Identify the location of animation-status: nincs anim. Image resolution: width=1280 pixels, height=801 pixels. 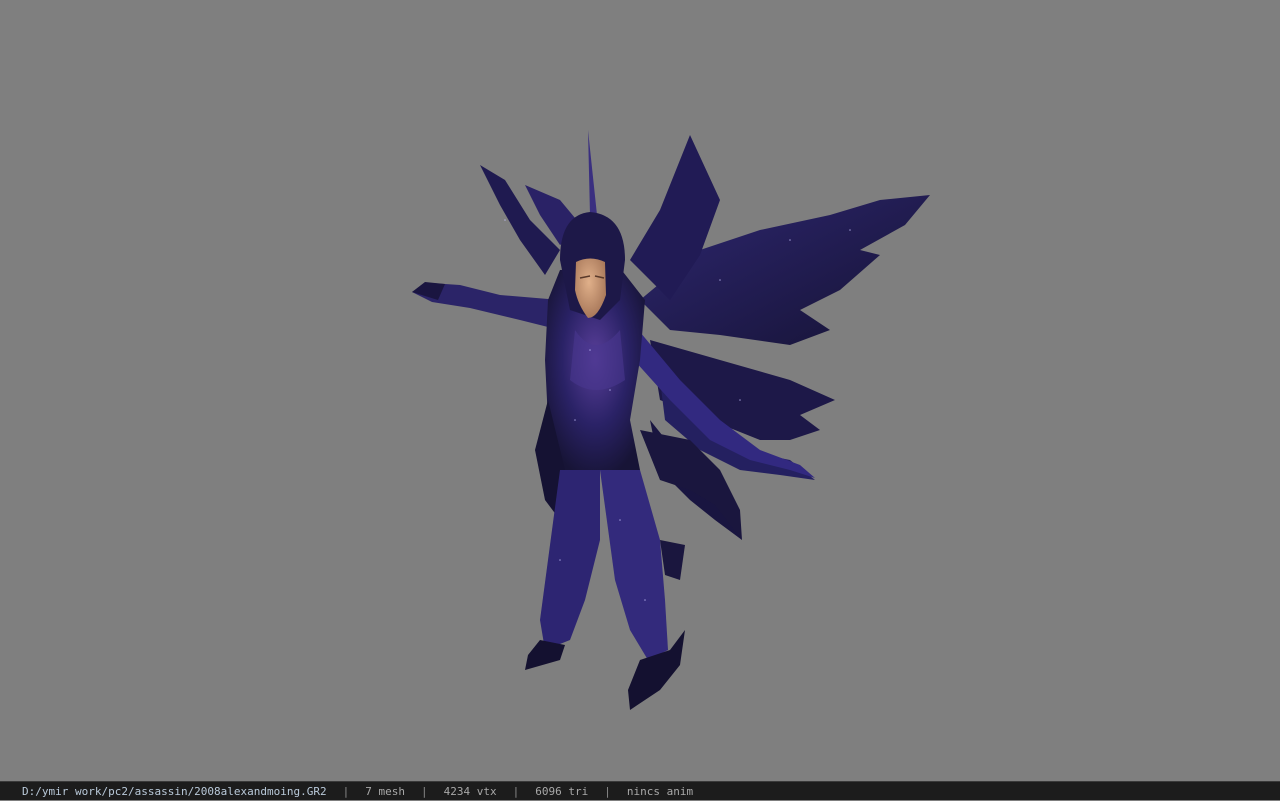
(660, 791).